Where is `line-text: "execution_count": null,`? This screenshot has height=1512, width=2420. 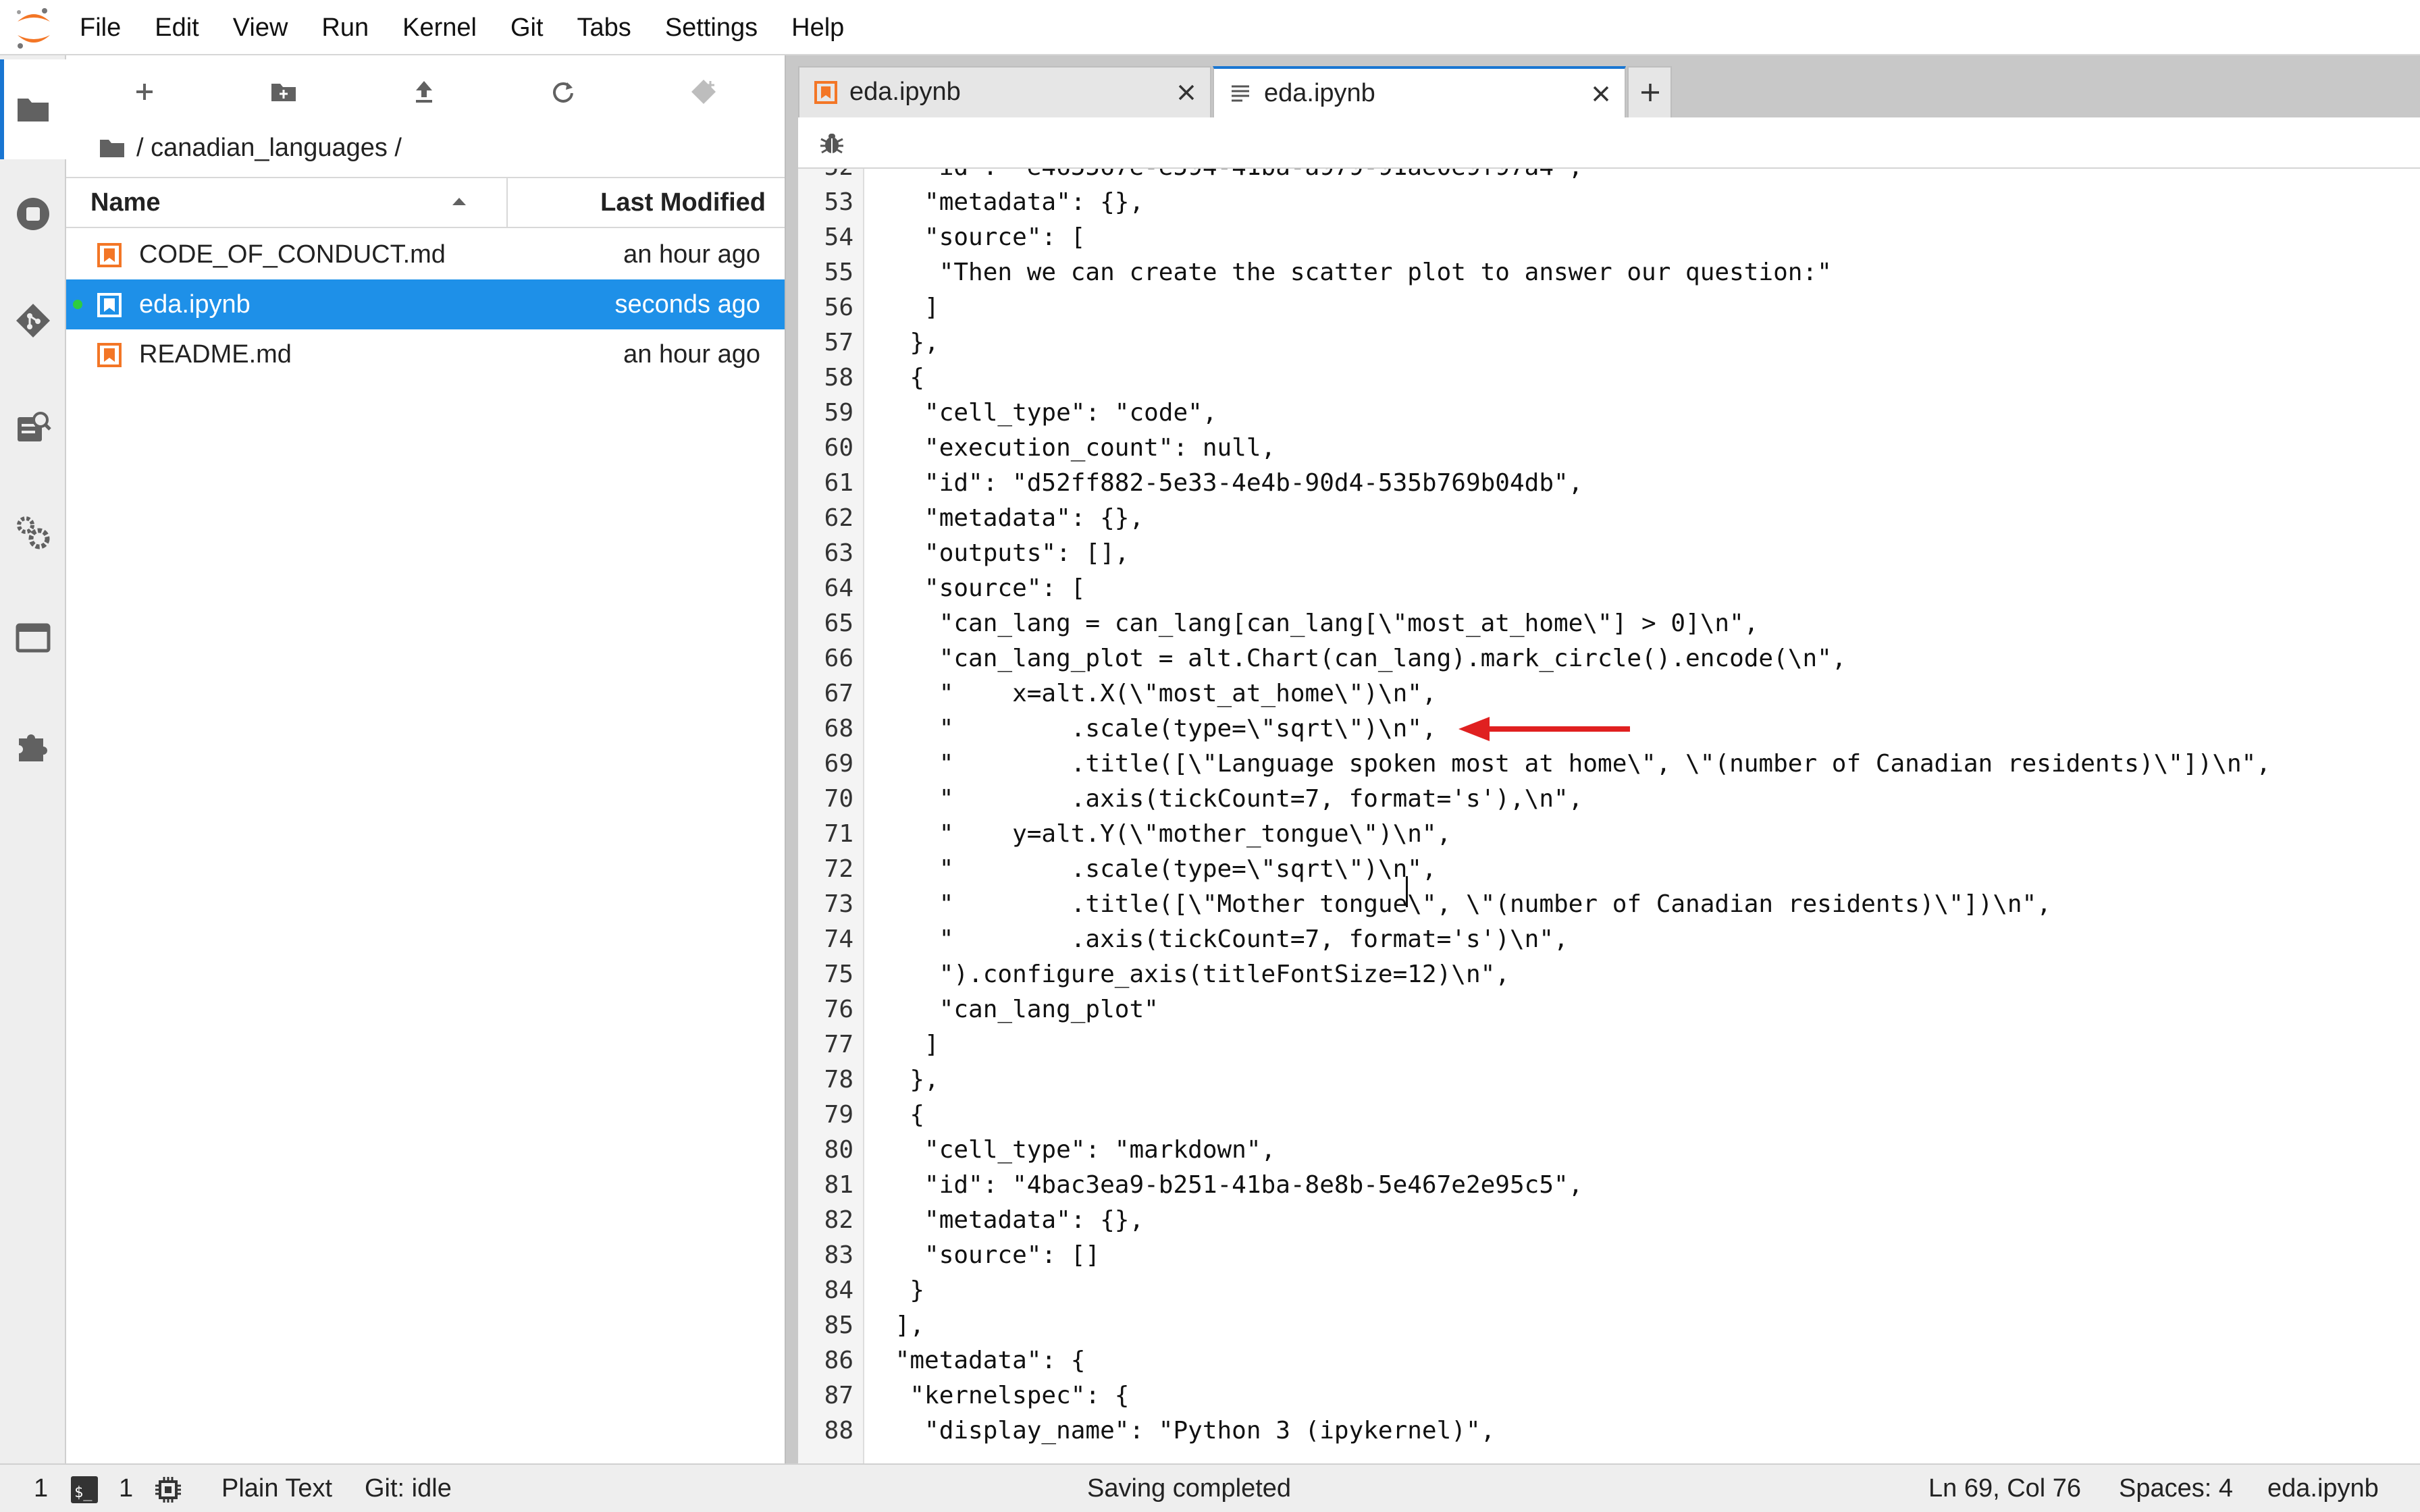 line-text: "execution_count": null, is located at coordinates (1078, 448).